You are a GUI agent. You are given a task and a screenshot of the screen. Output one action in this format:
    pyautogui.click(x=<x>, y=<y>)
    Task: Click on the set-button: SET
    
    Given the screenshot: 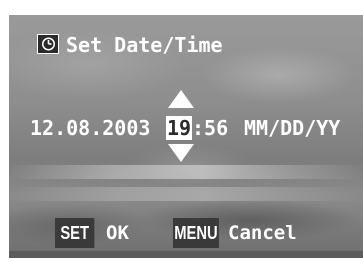 What is the action you would take?
    pyautogui.click(x=75, y=233)
    